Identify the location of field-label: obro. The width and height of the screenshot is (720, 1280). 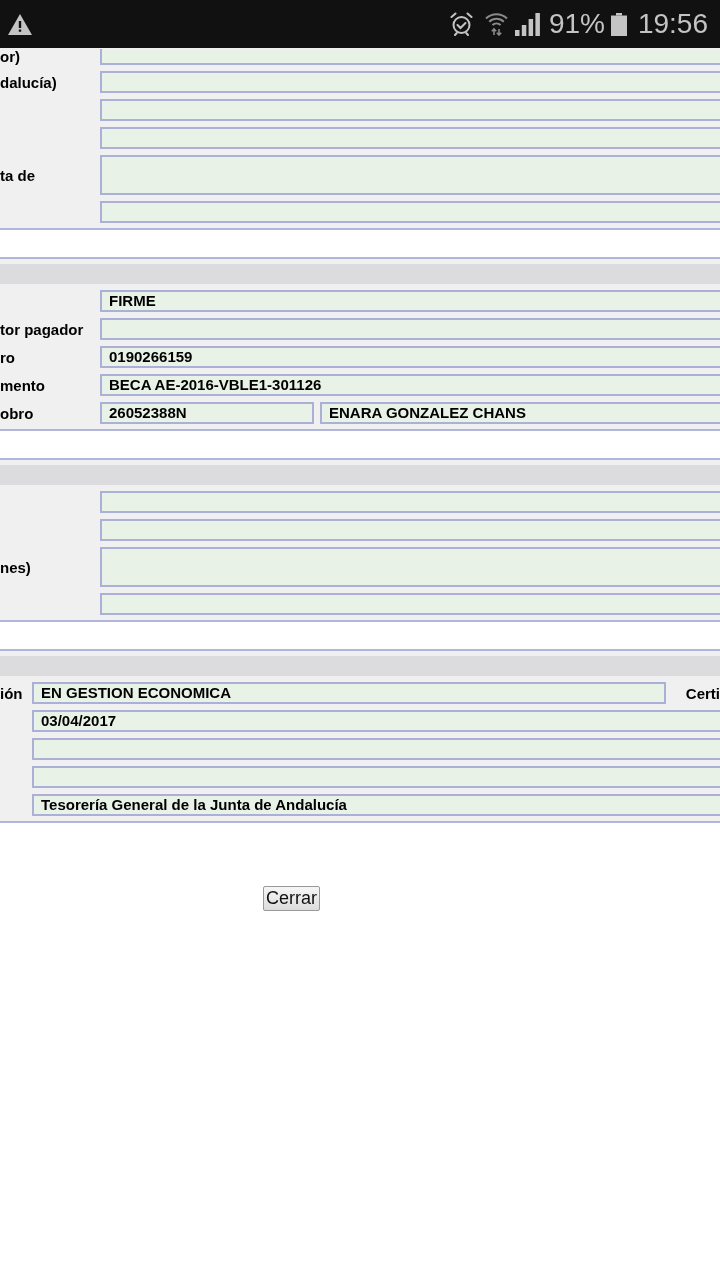
(17, 413).